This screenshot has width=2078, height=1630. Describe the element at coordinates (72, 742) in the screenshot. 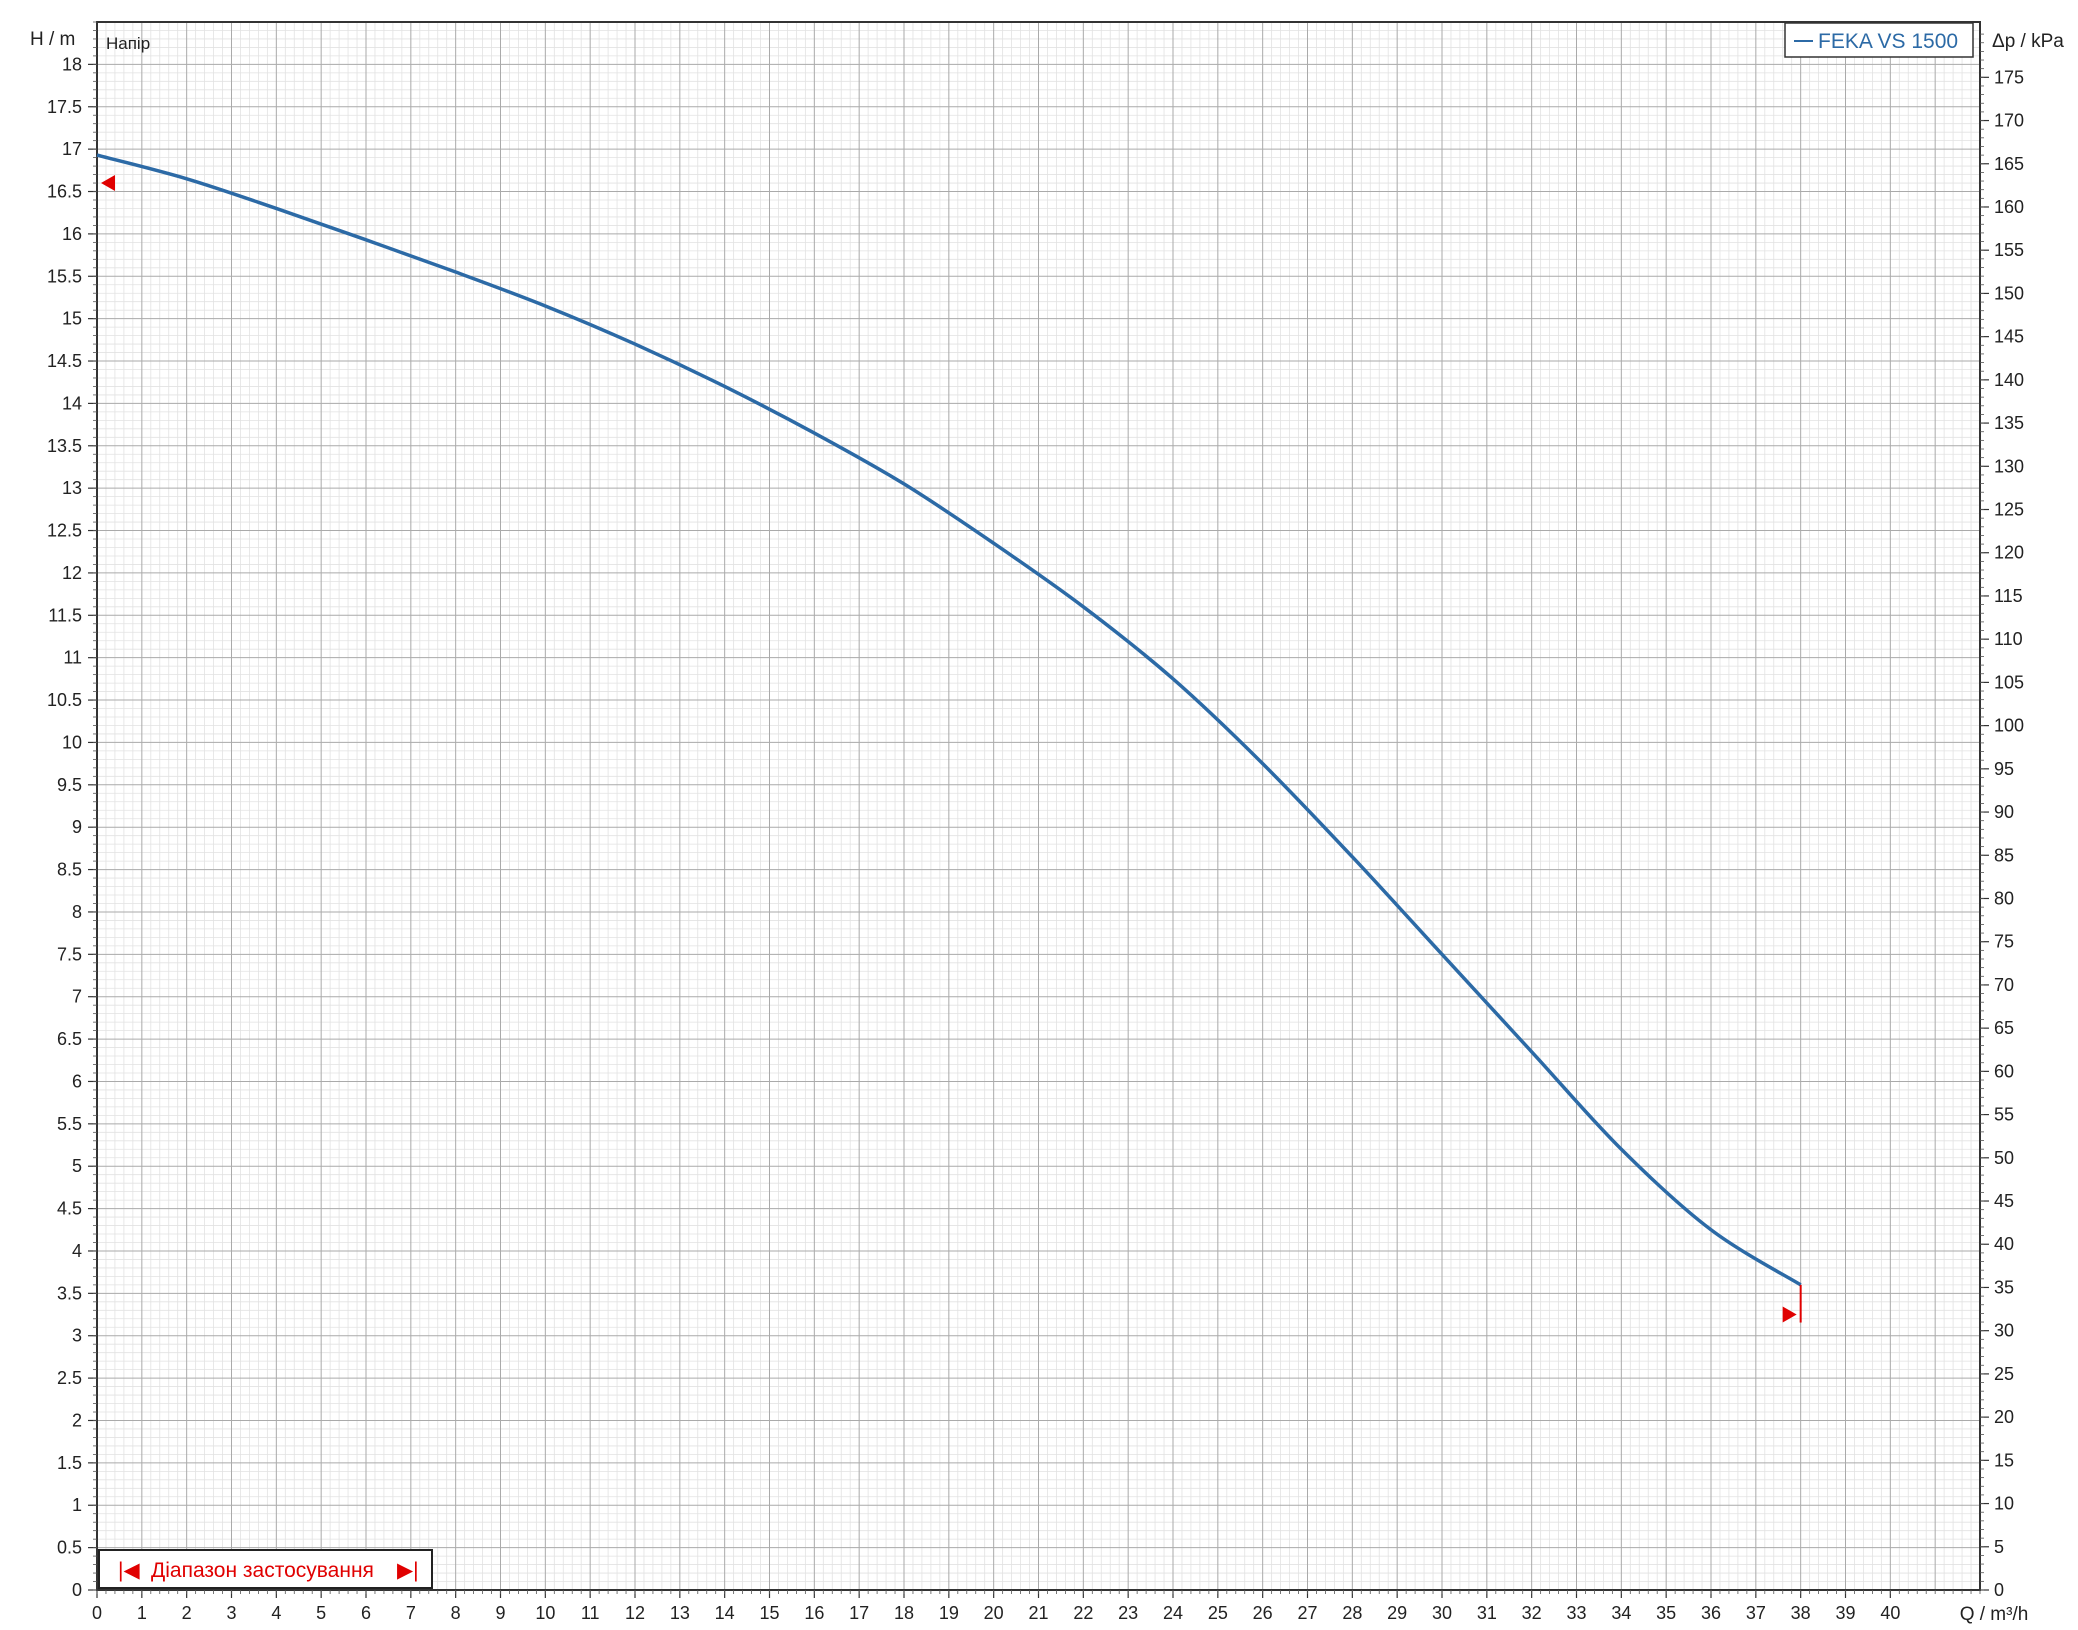

I see `y-tick-label: 10` at that location.